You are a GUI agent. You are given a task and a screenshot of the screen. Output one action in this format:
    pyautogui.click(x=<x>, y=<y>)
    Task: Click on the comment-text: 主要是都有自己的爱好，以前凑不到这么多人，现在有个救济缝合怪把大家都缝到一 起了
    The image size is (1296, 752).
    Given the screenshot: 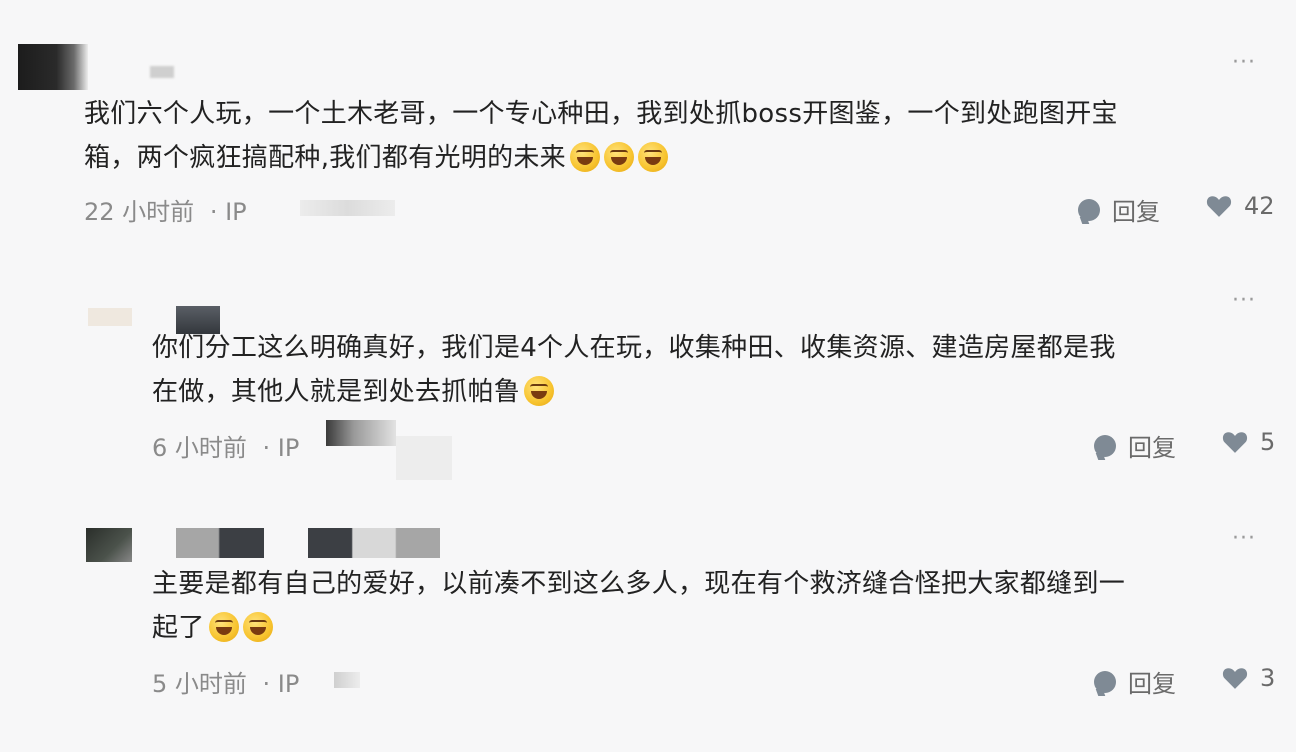 What is the action you would take?
    pyautogui.click(x=712, y=606)
    